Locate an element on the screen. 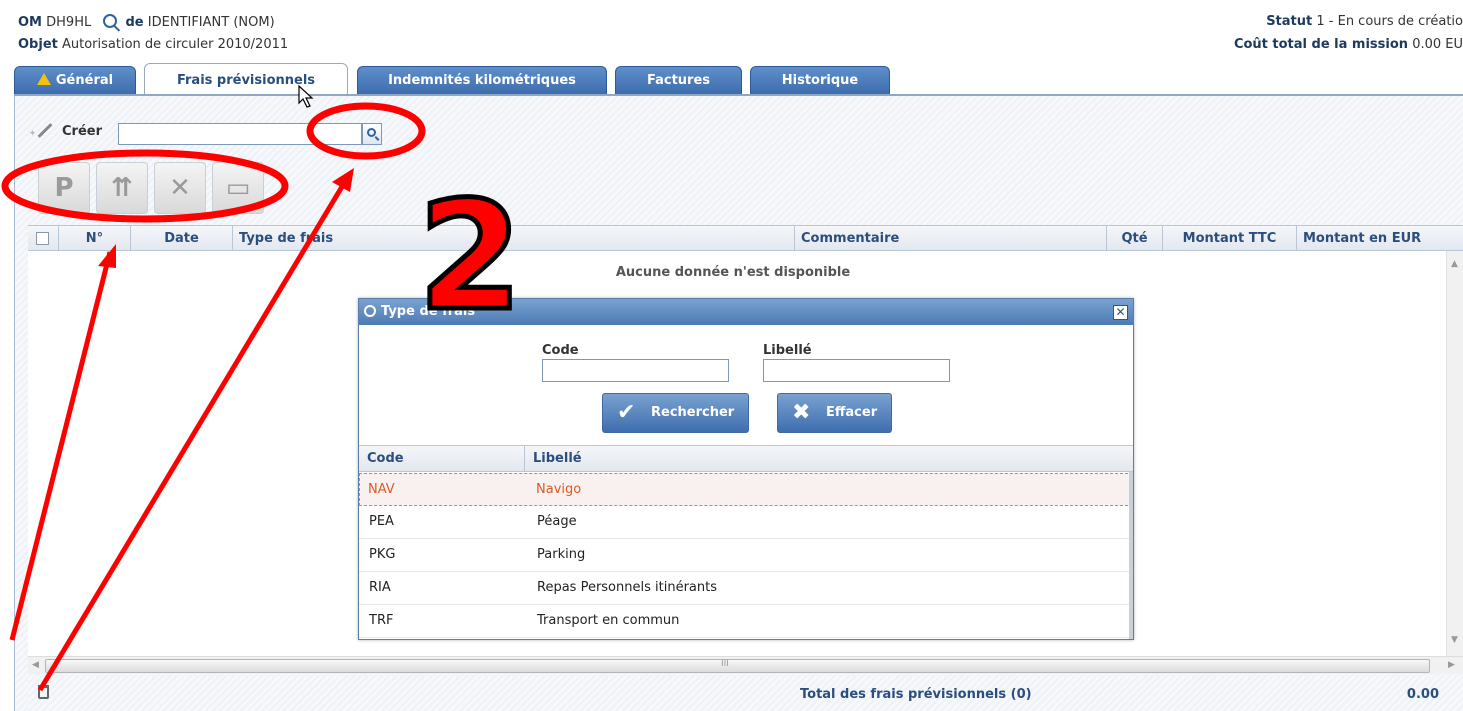 Image resolution: width=1463 pixels, height=711 pixels. parking-button: P is located at coordinates (64, 188).